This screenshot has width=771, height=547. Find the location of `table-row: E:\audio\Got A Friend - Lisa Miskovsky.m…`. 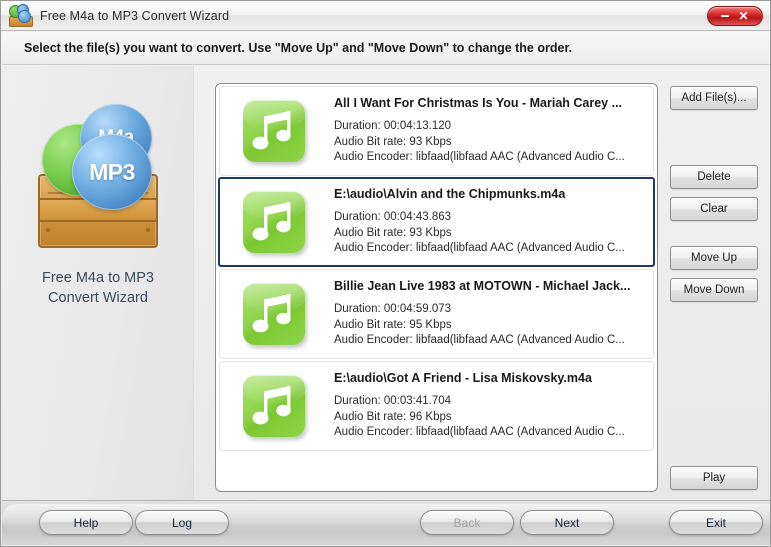

table-row: E:\audio\Got A Friend - Lisa Miskovsky.m… is located at coordinates (436, 406).